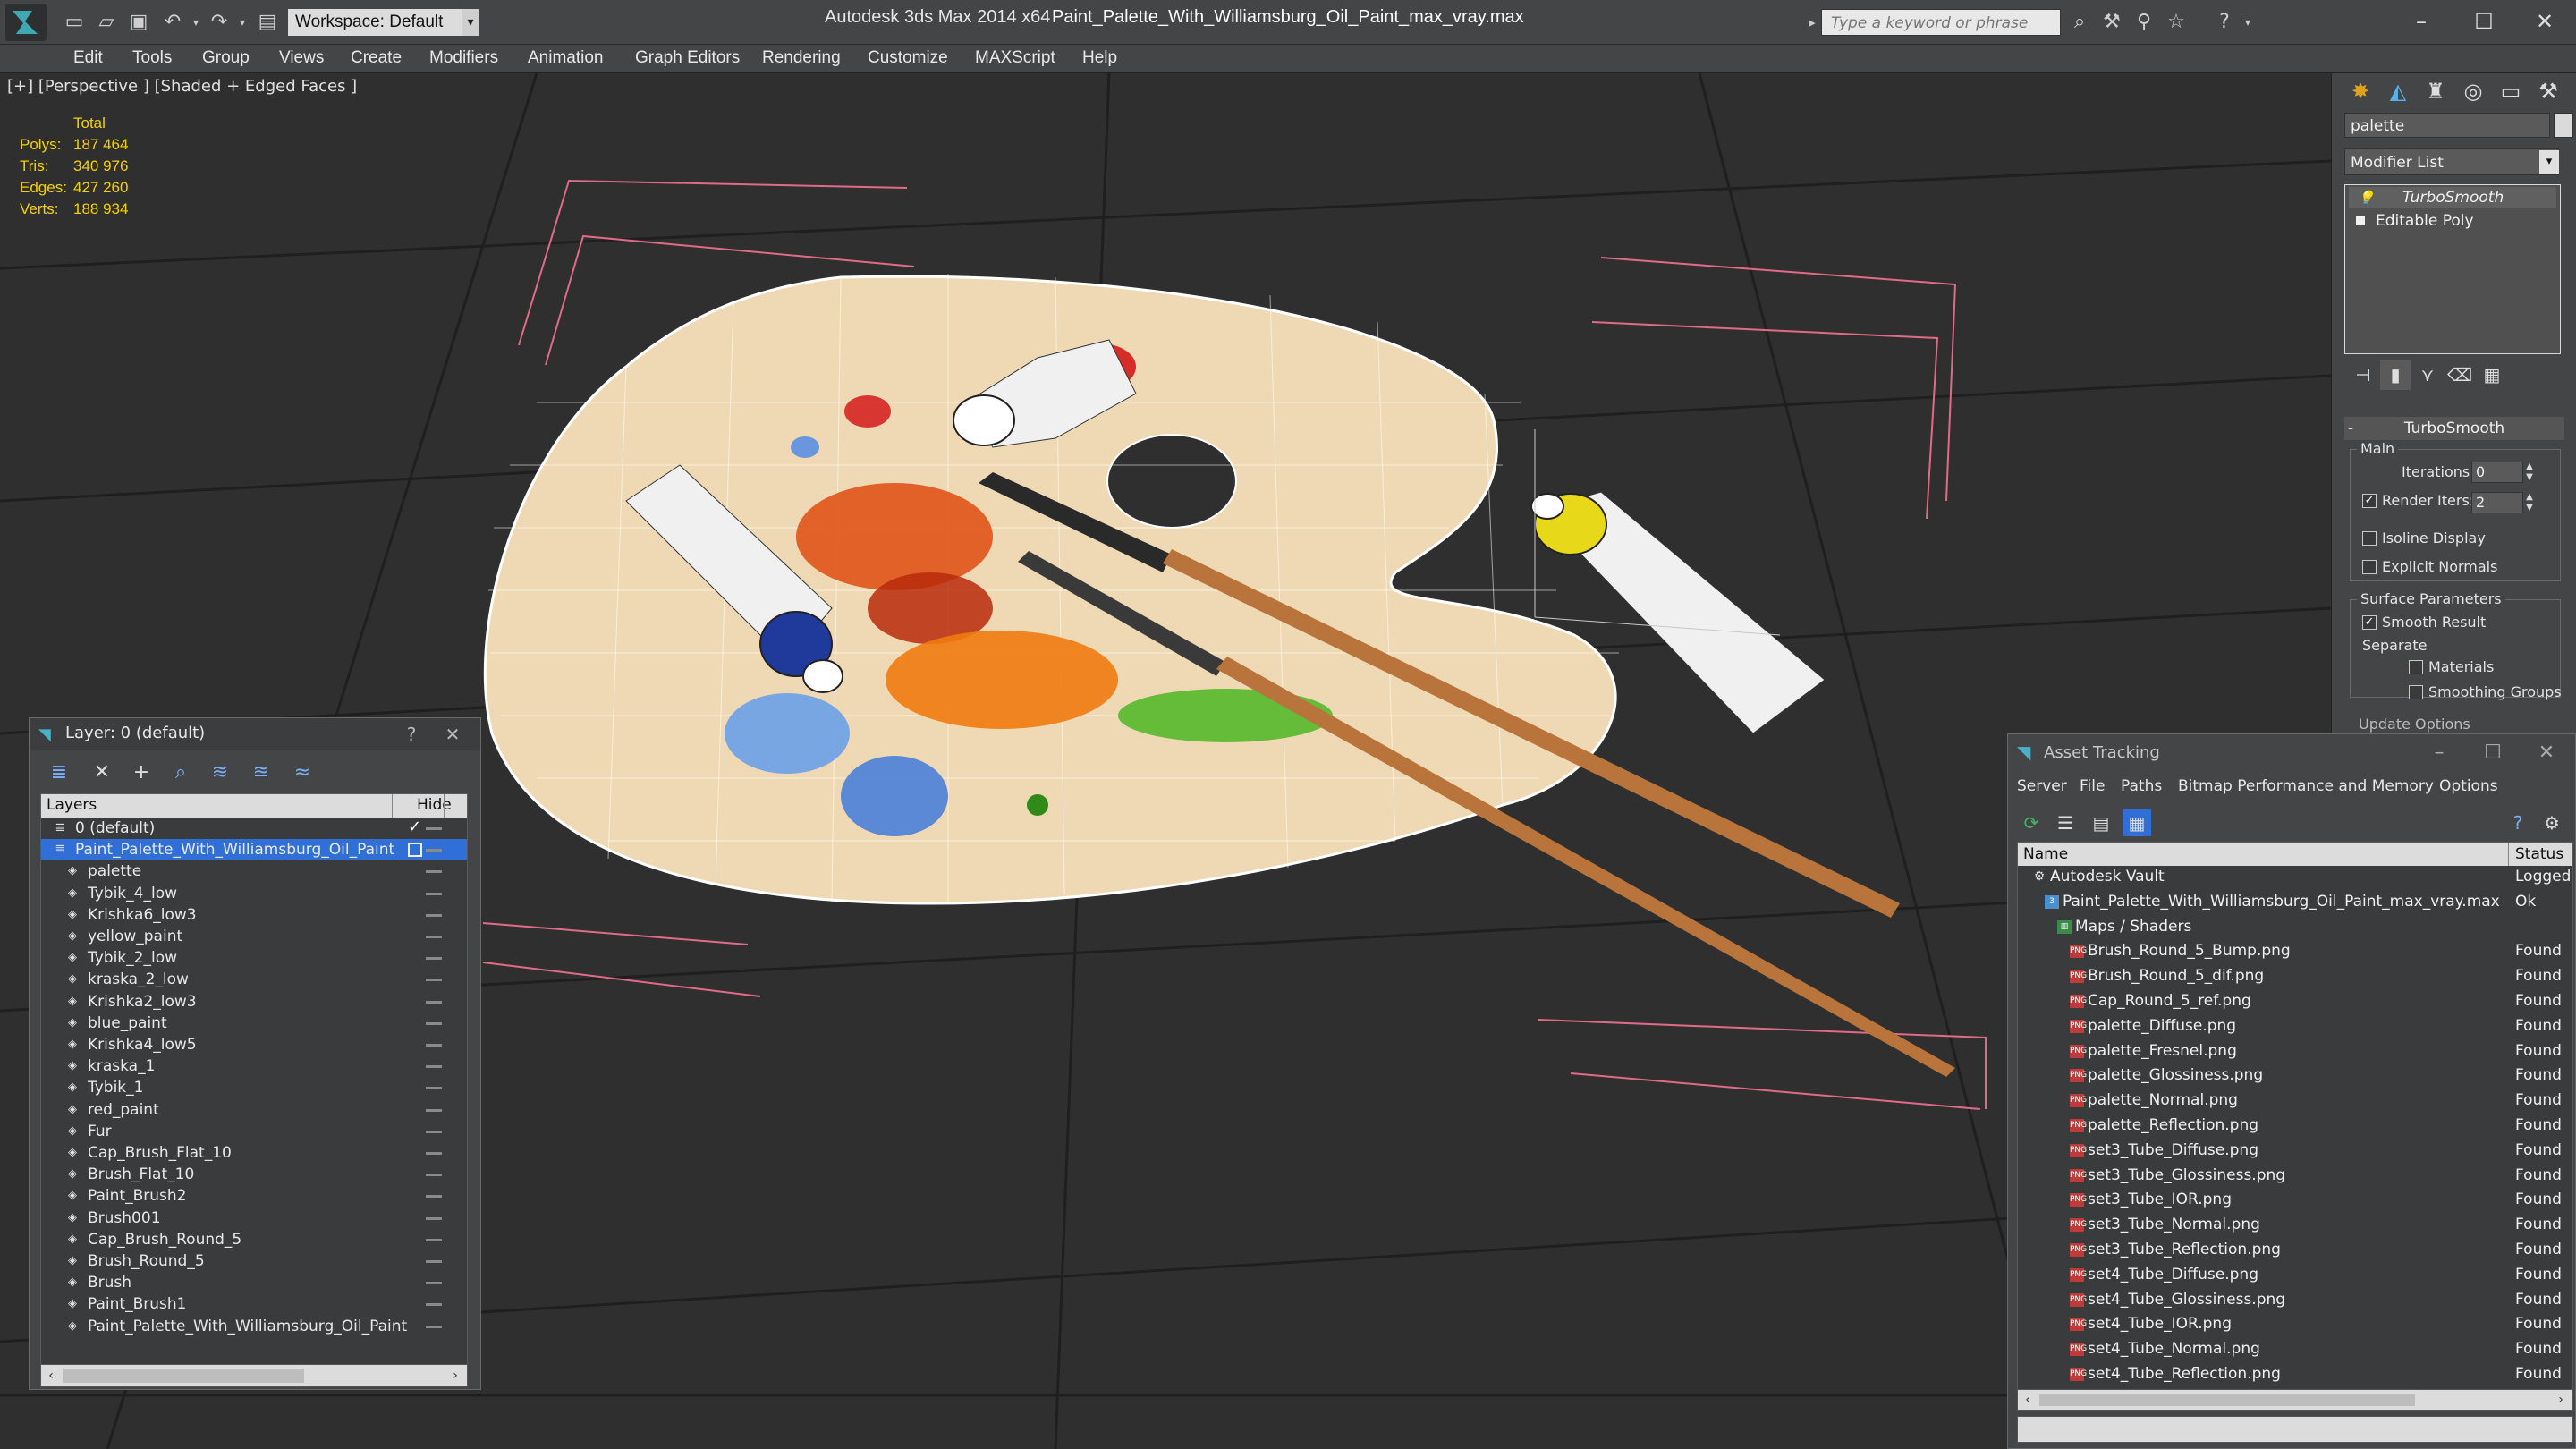 The image size is (2576, 1449). Describe the element at coordinates (2421, 21) in the screenshot. I see `minimize-window-button: –` at that location.